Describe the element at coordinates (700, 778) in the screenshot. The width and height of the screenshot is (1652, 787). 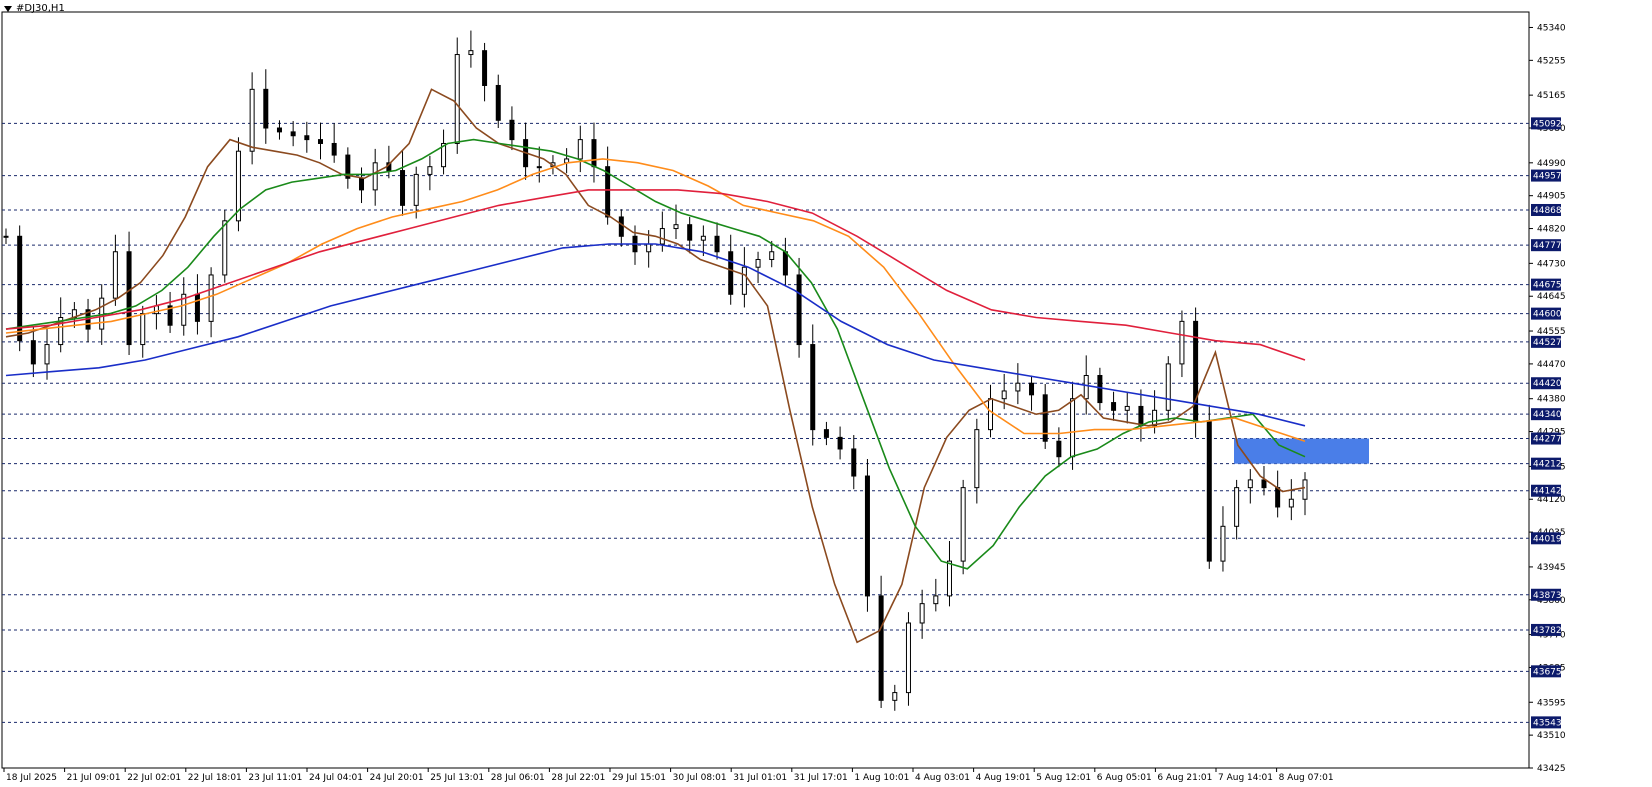
I see `x-tick-label: 30 Jul 08:01` at that location.